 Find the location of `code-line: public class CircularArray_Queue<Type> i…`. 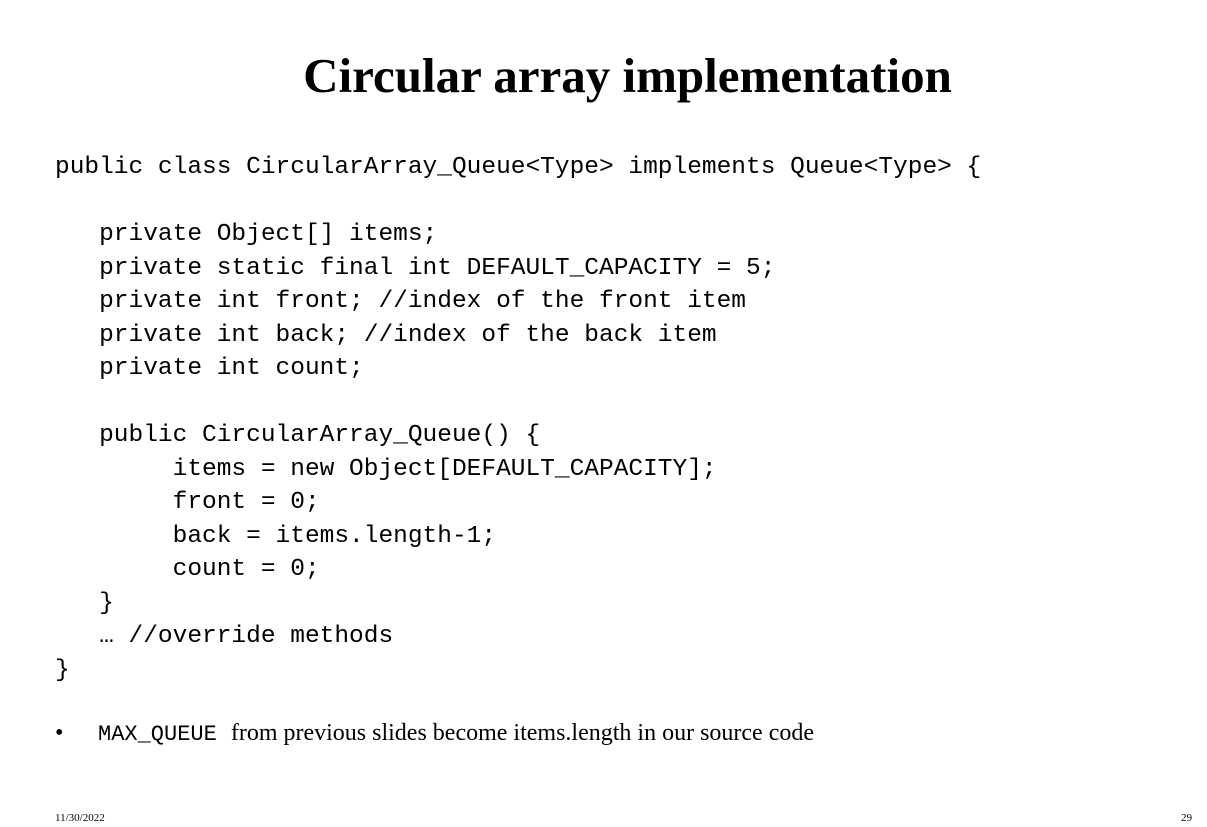

code-line: public class CircularArray_Queue<Type> i… is located at coordinates (518, 167).